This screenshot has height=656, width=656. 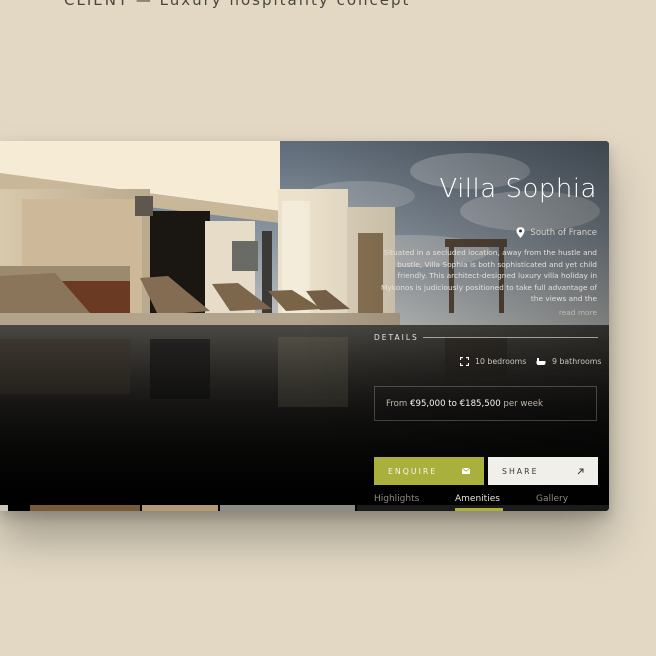 I want to click on bedrooms-stat: 10 bedrooms, so click(x=493, y=361).